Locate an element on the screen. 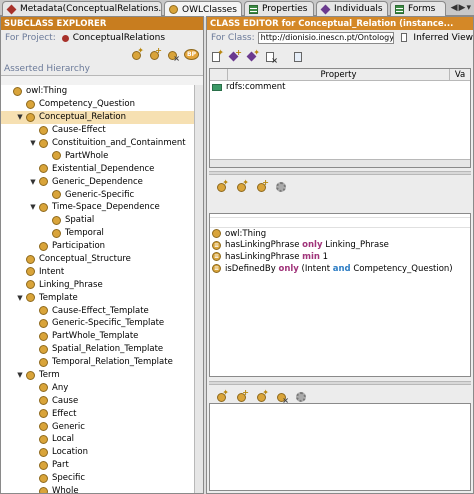  tree-node: Specific is located at coordinates (102, 478).